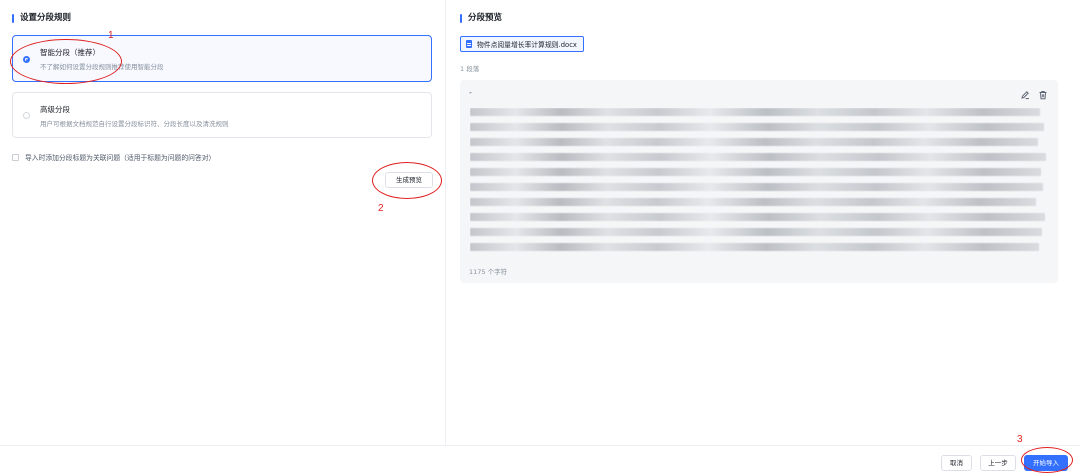  What do you see at coordinates (1020, 439) in the screenshot?
I see `annotation-step-3: 3` at bounding box center [1020, 439].